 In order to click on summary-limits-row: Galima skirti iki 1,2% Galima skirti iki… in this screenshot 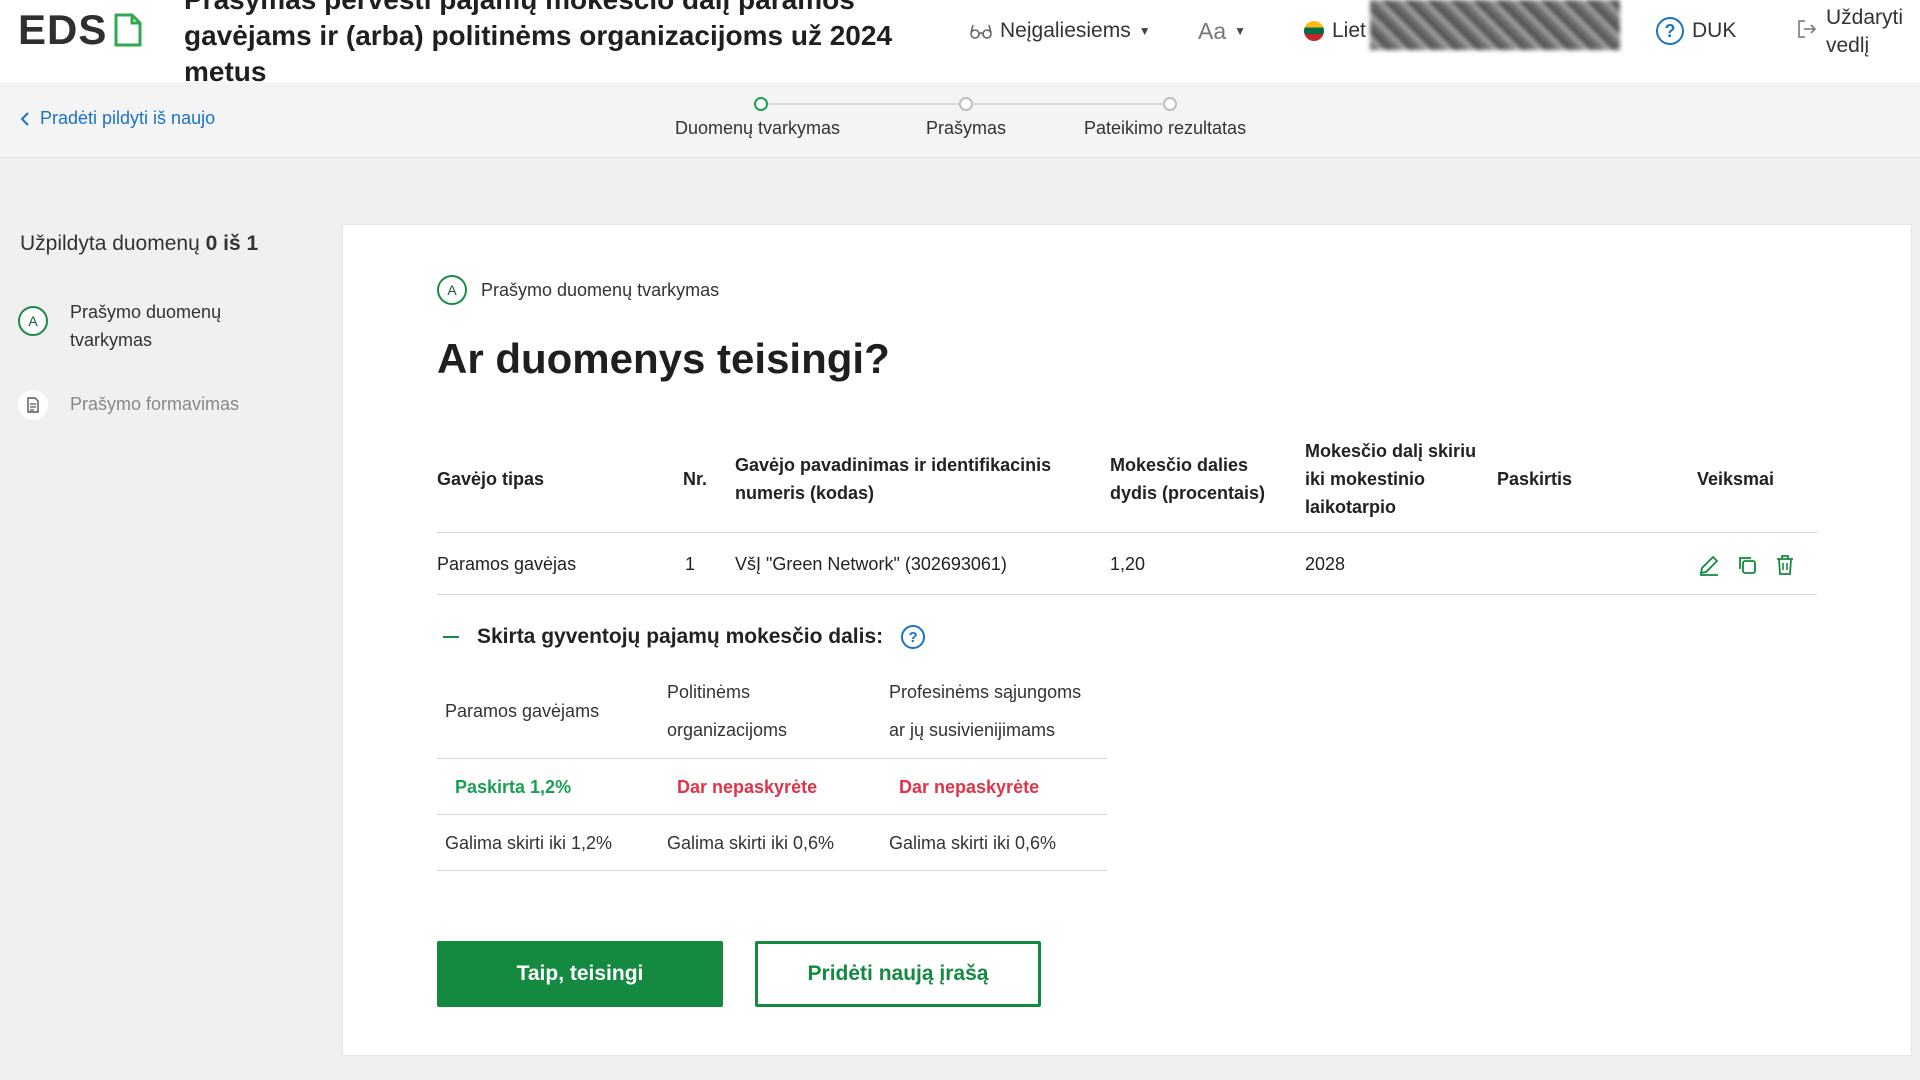, I will do `click(772, 843)`.